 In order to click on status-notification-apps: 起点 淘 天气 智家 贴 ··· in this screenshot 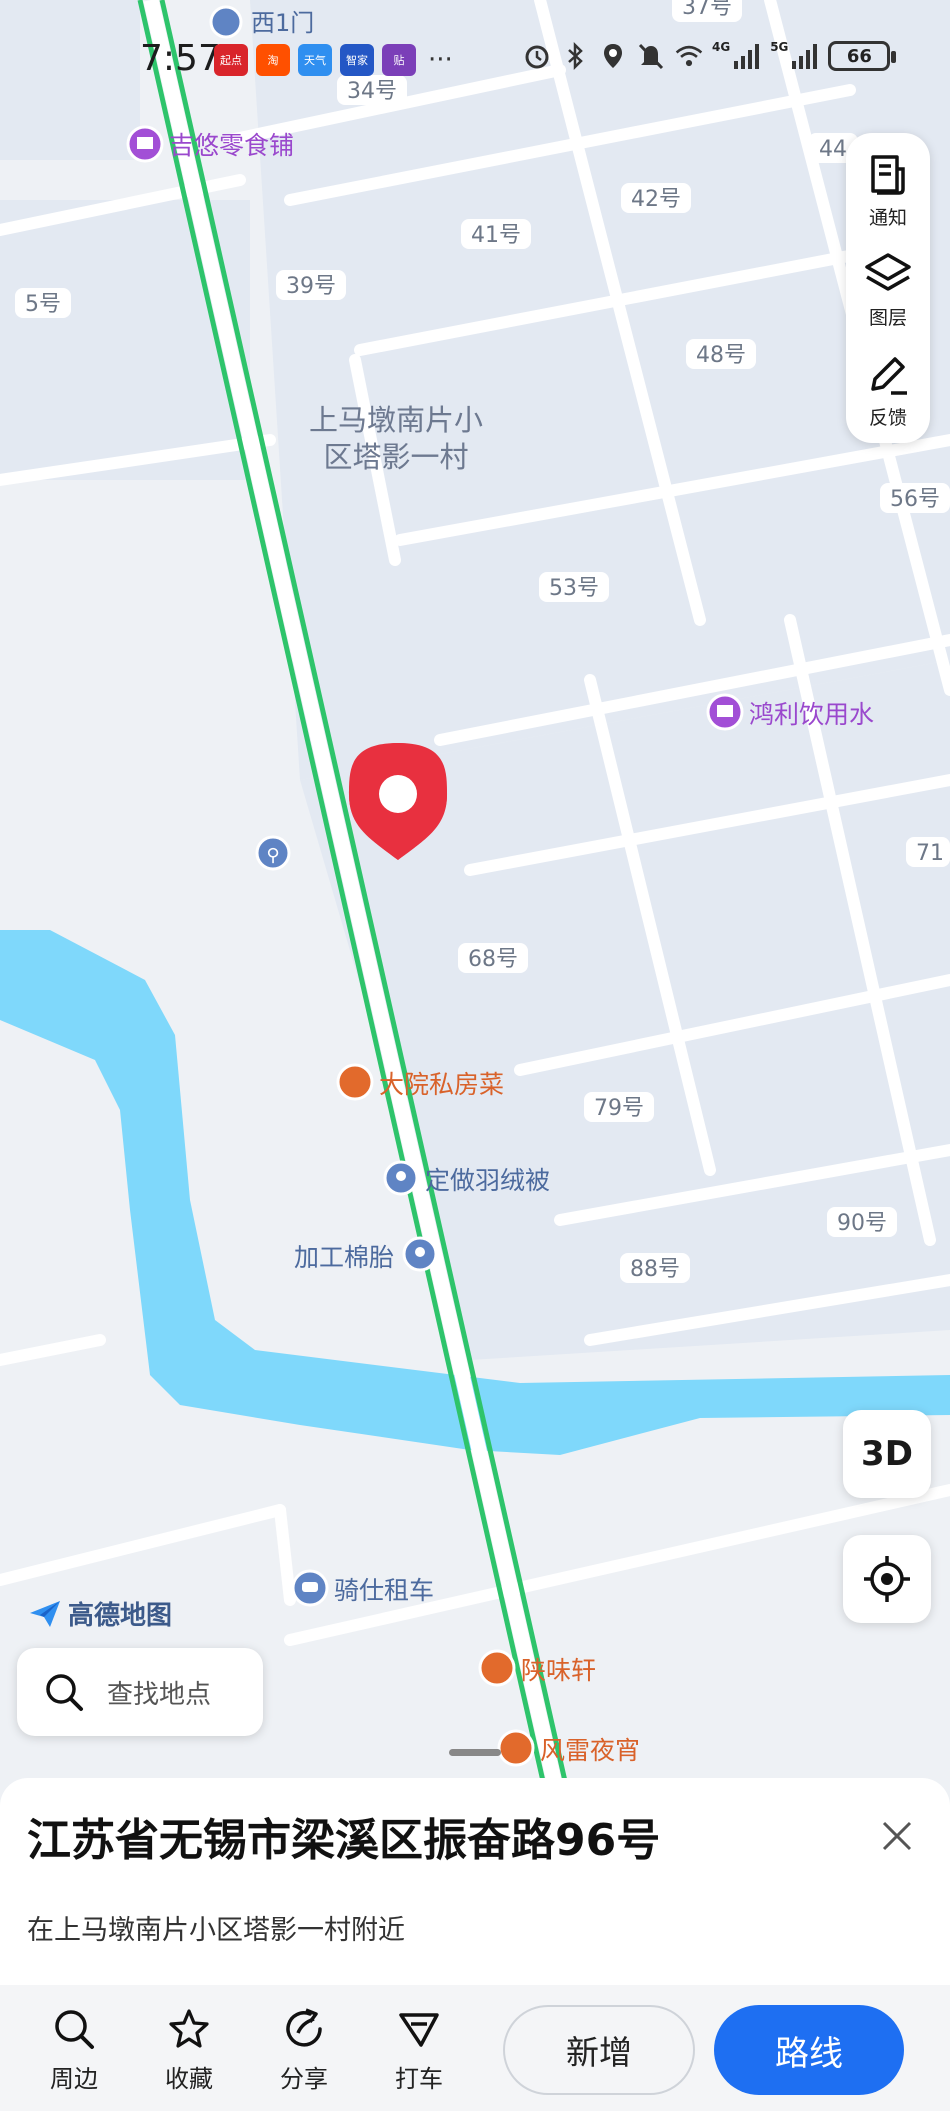, I will do `click(333, 60)`.